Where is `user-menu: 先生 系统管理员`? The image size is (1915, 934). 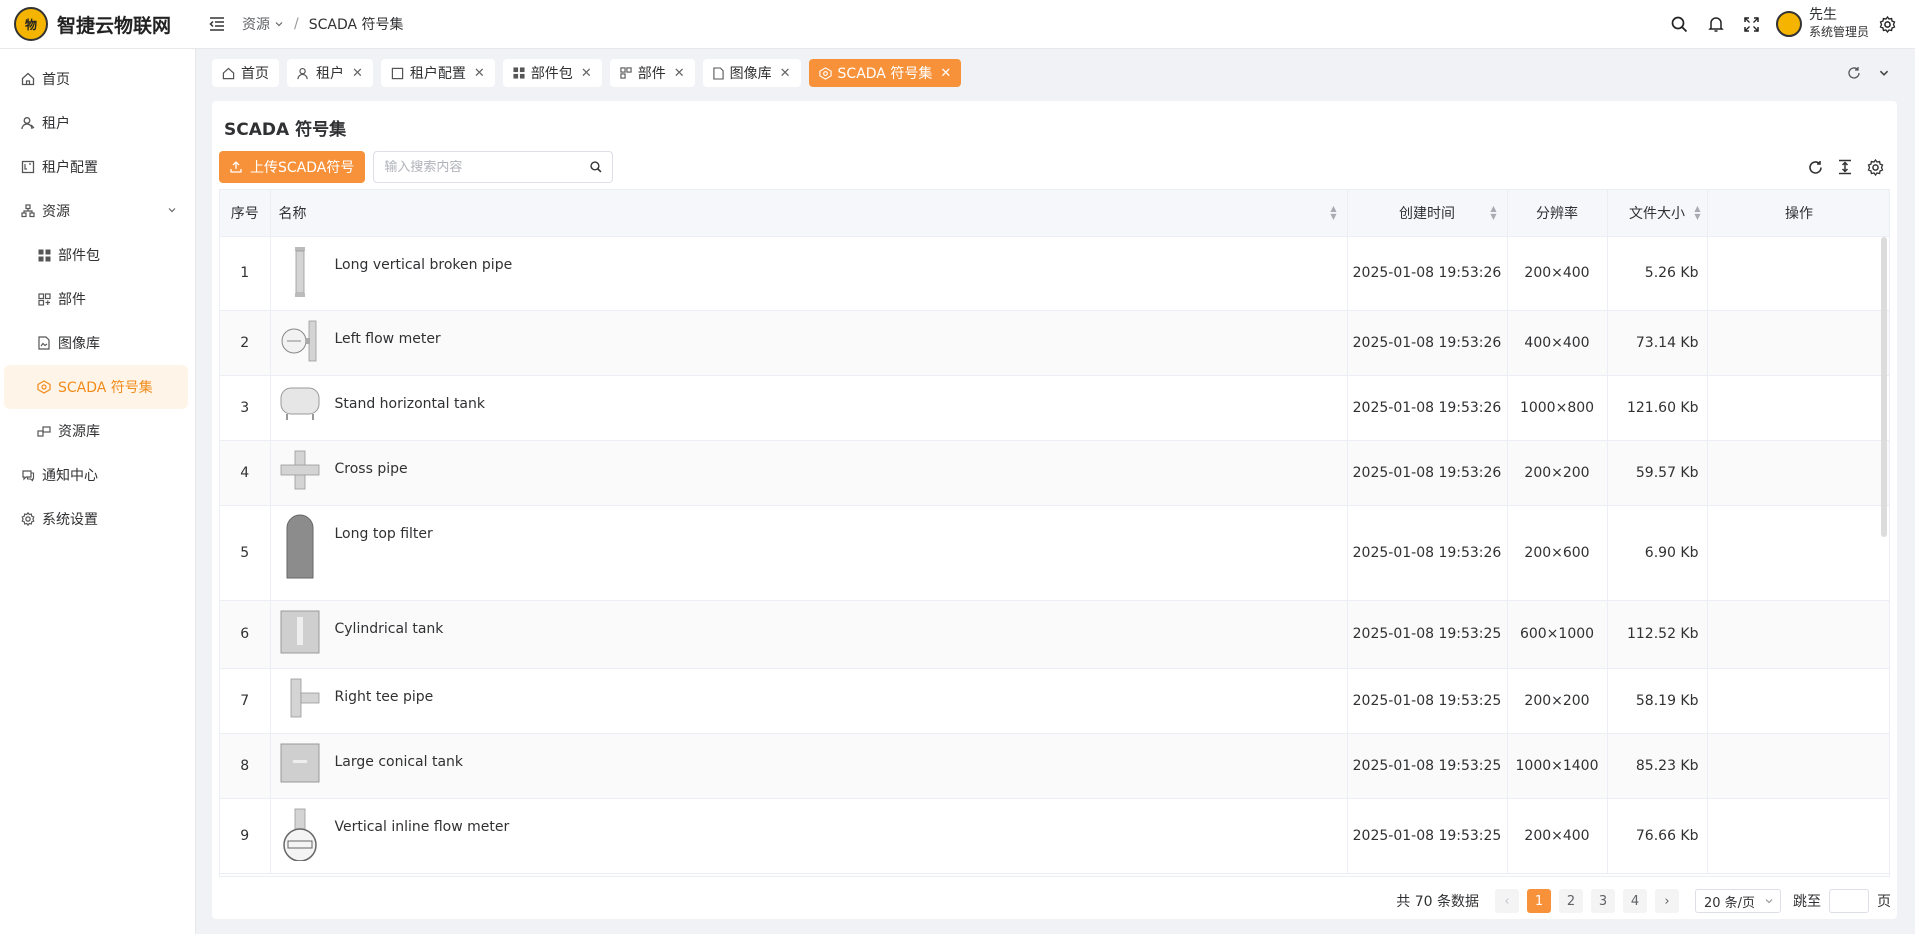
user-menu: 先生 系统管理员 is located at coordinates (1822, 24).